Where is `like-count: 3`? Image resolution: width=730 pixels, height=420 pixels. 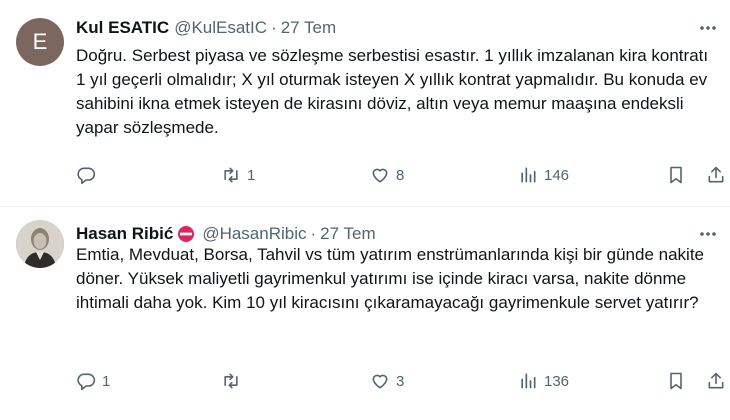
like-count: 3 is located at coordinates (400, 381).